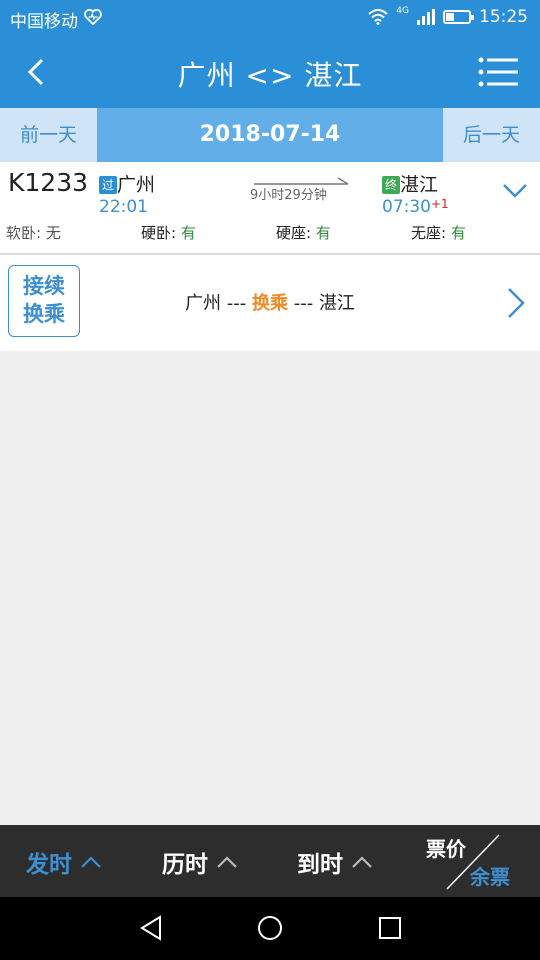 This screenshot has width=540, height=960. What do you see at coordinates (378, 17) in the screenshot?
I see `wifi-icon` at bounding box center [378, 17].